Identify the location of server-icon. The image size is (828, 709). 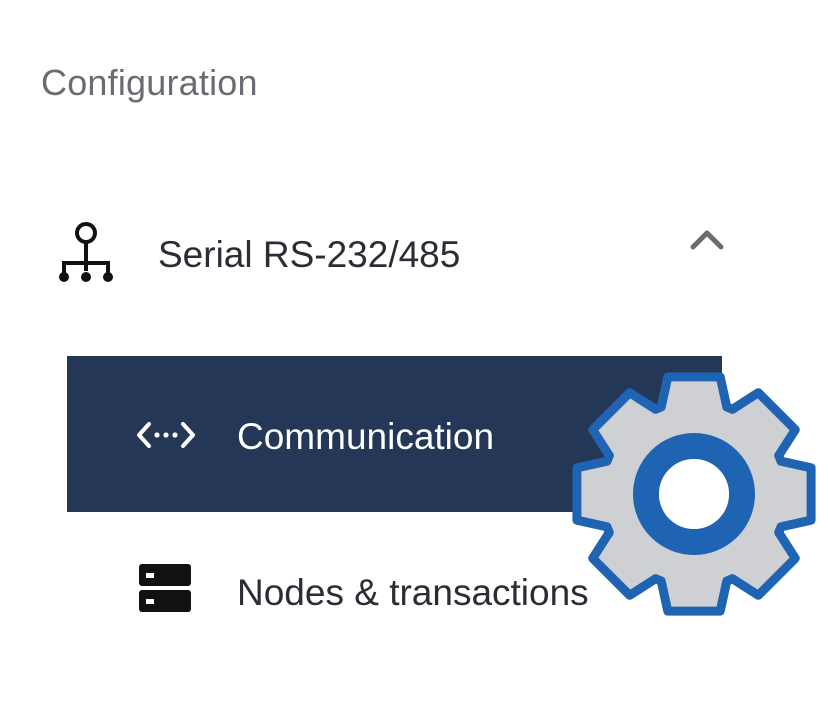
(165, 588).